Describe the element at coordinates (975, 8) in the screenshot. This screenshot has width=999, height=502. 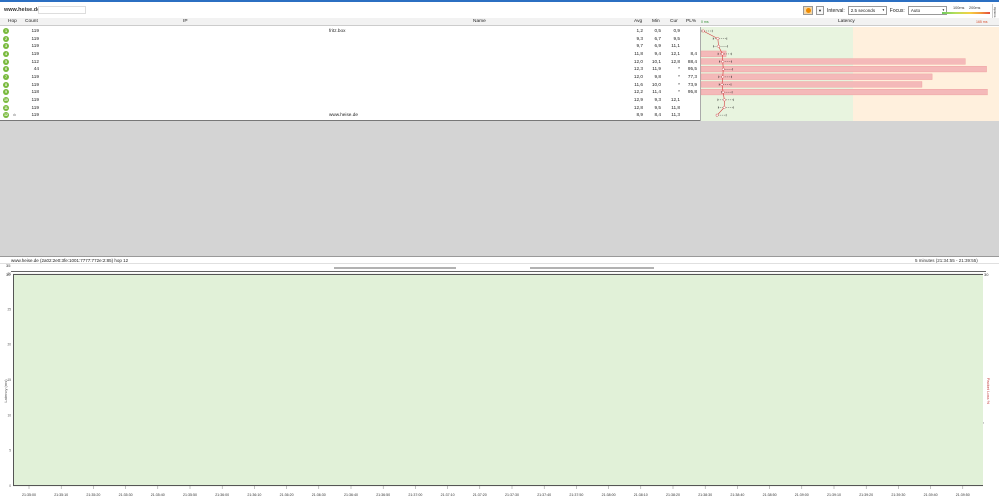
I see `scale-200ms-label: 200ms` at that location.